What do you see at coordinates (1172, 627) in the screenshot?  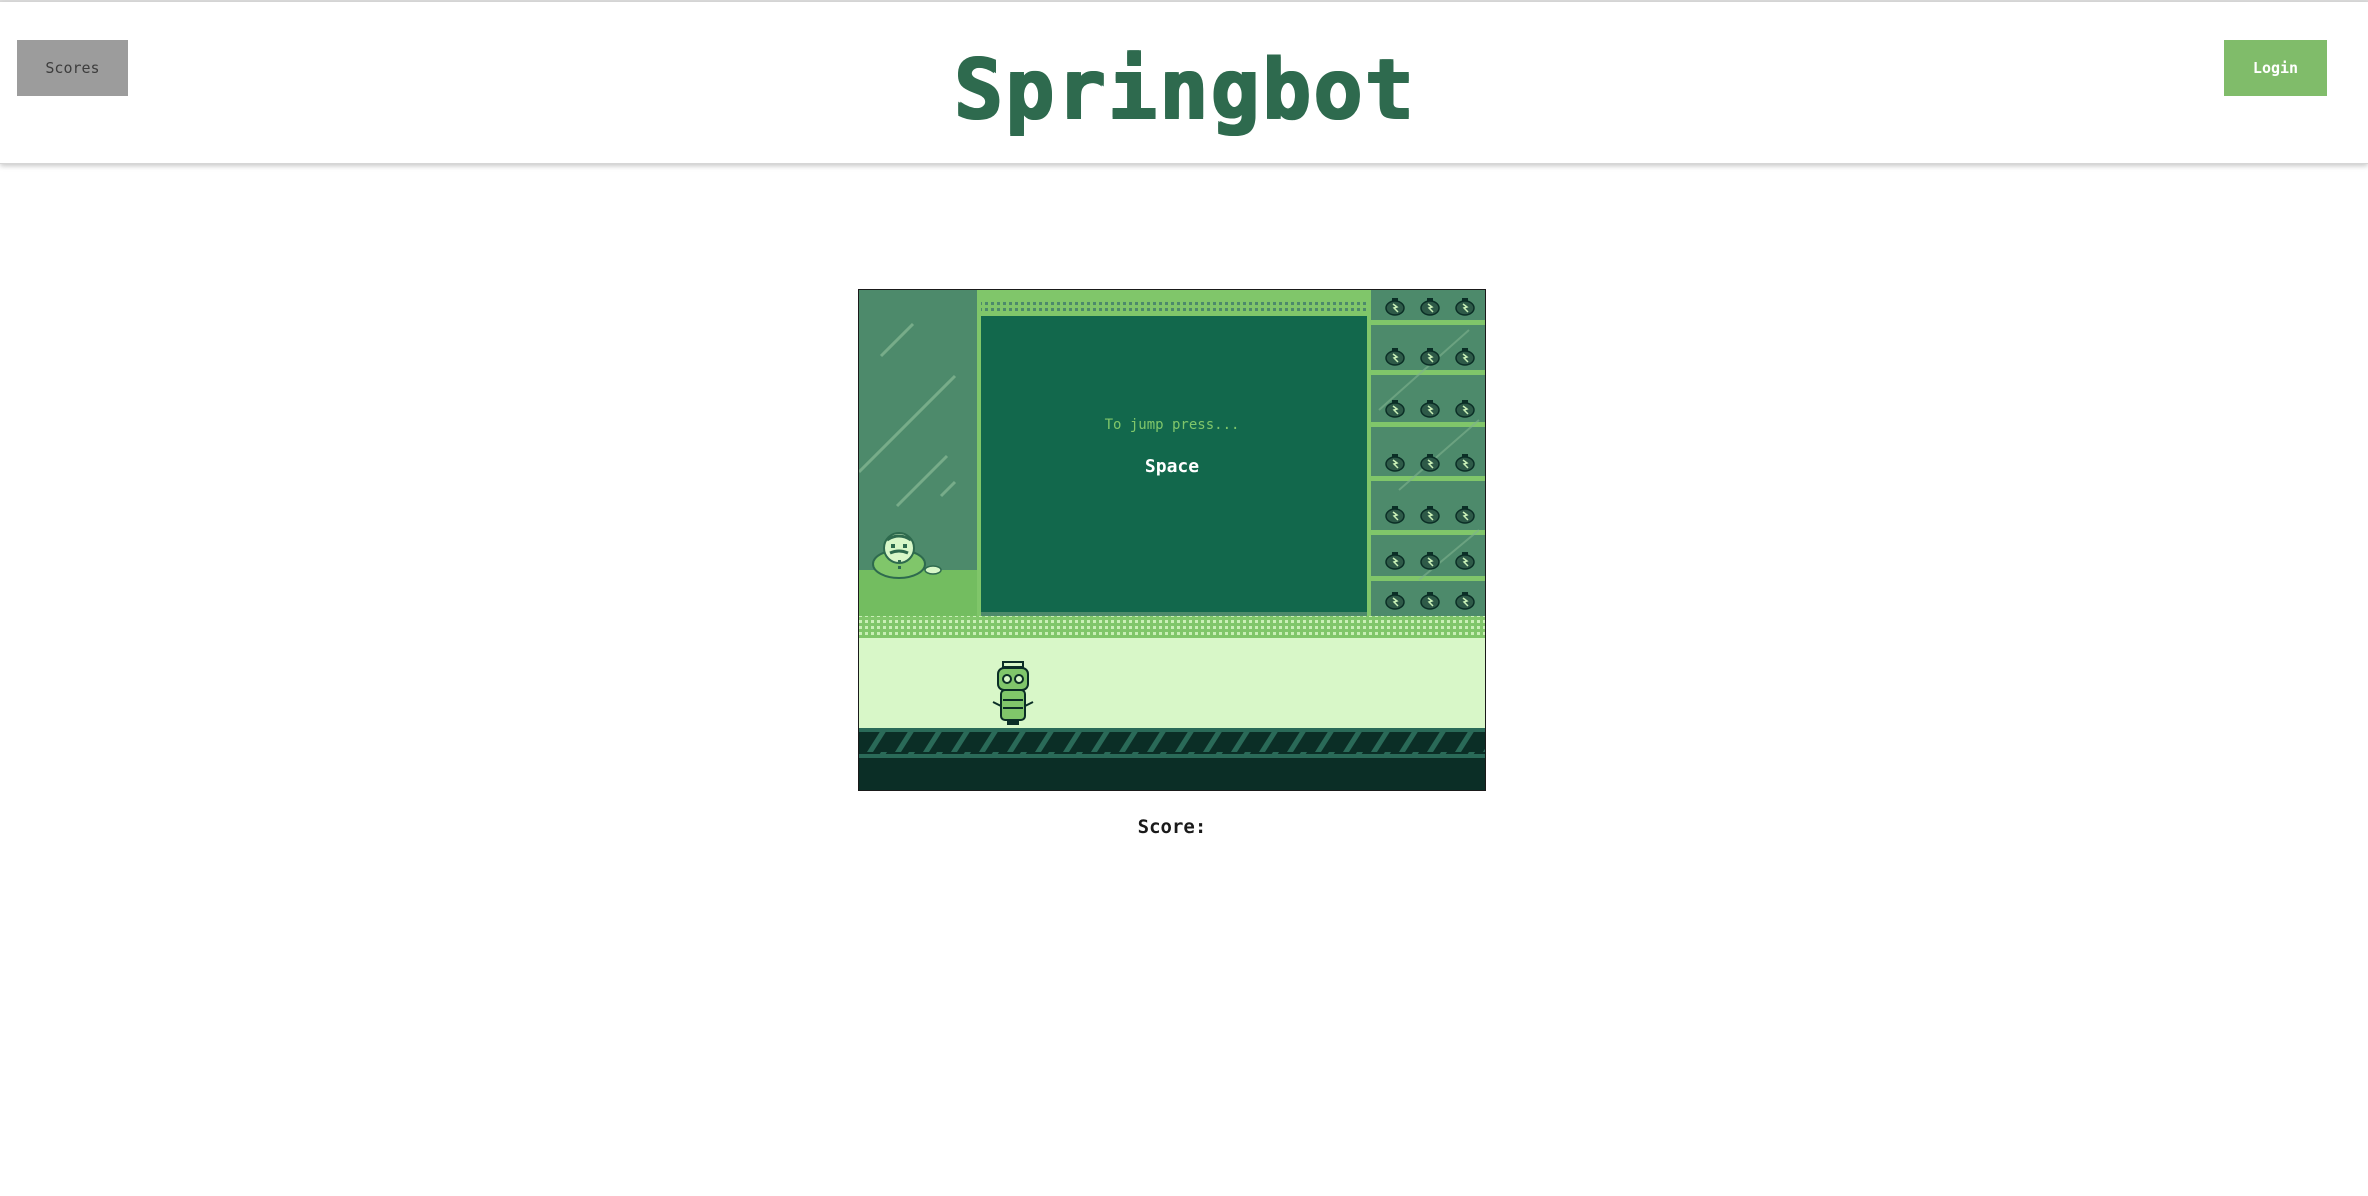 I see `floor-edge` at bounding box center [1172, 627].